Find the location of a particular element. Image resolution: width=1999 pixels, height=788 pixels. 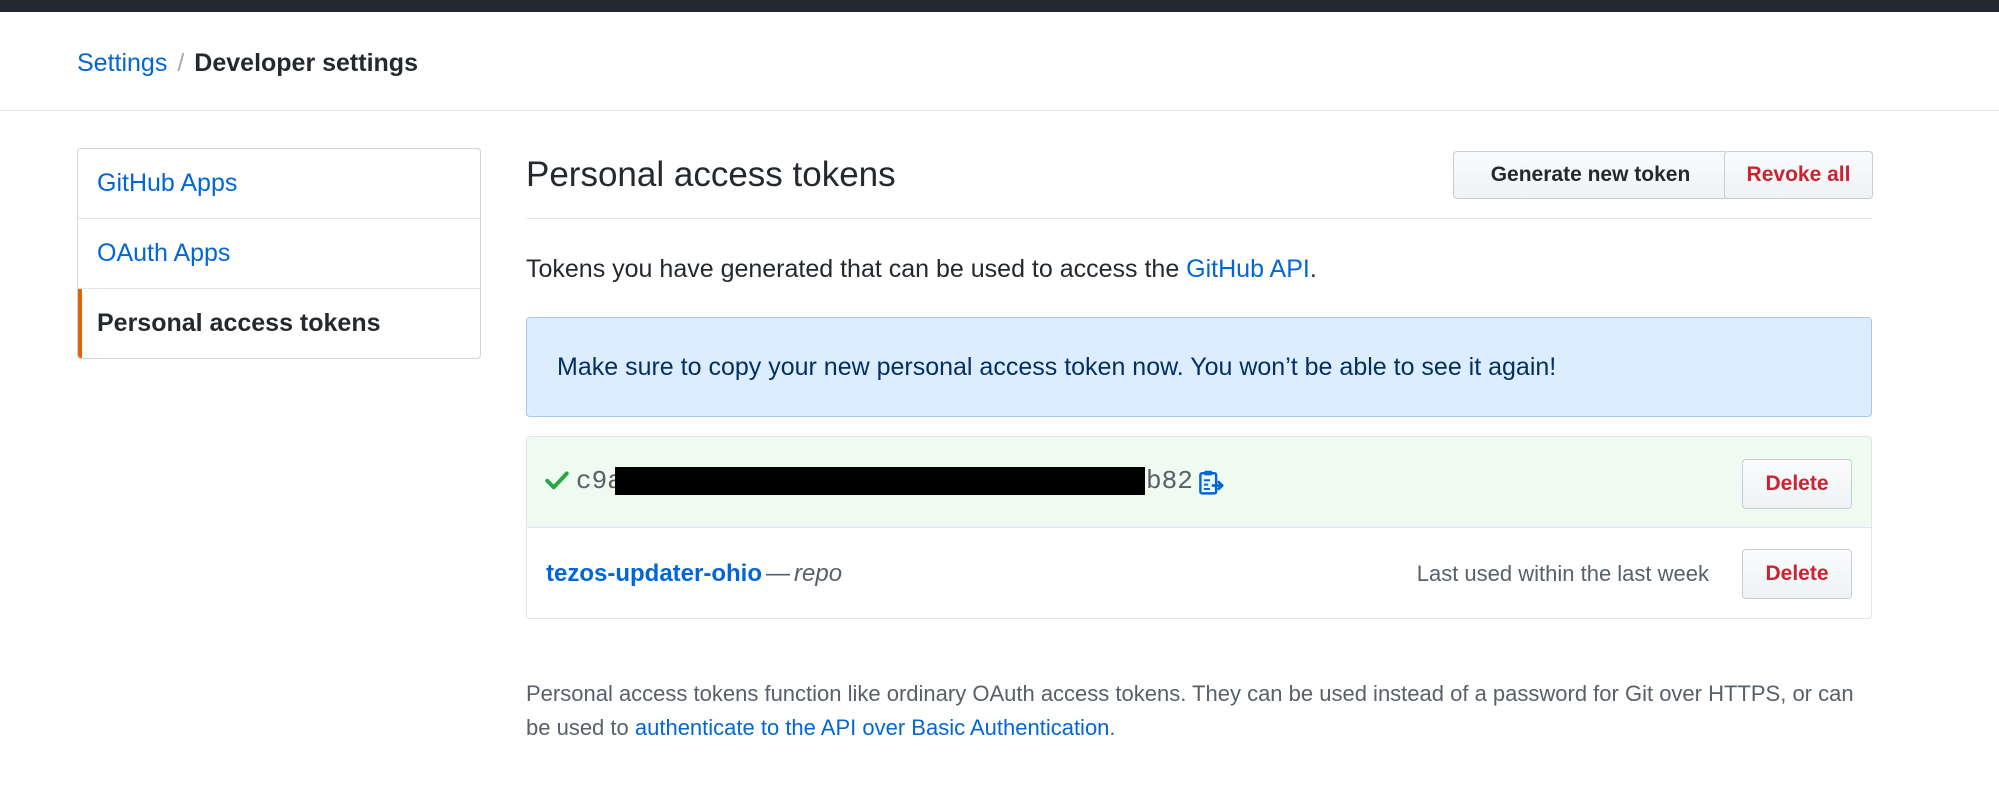

token-redaction-bar is located at coordinates (880, 481).